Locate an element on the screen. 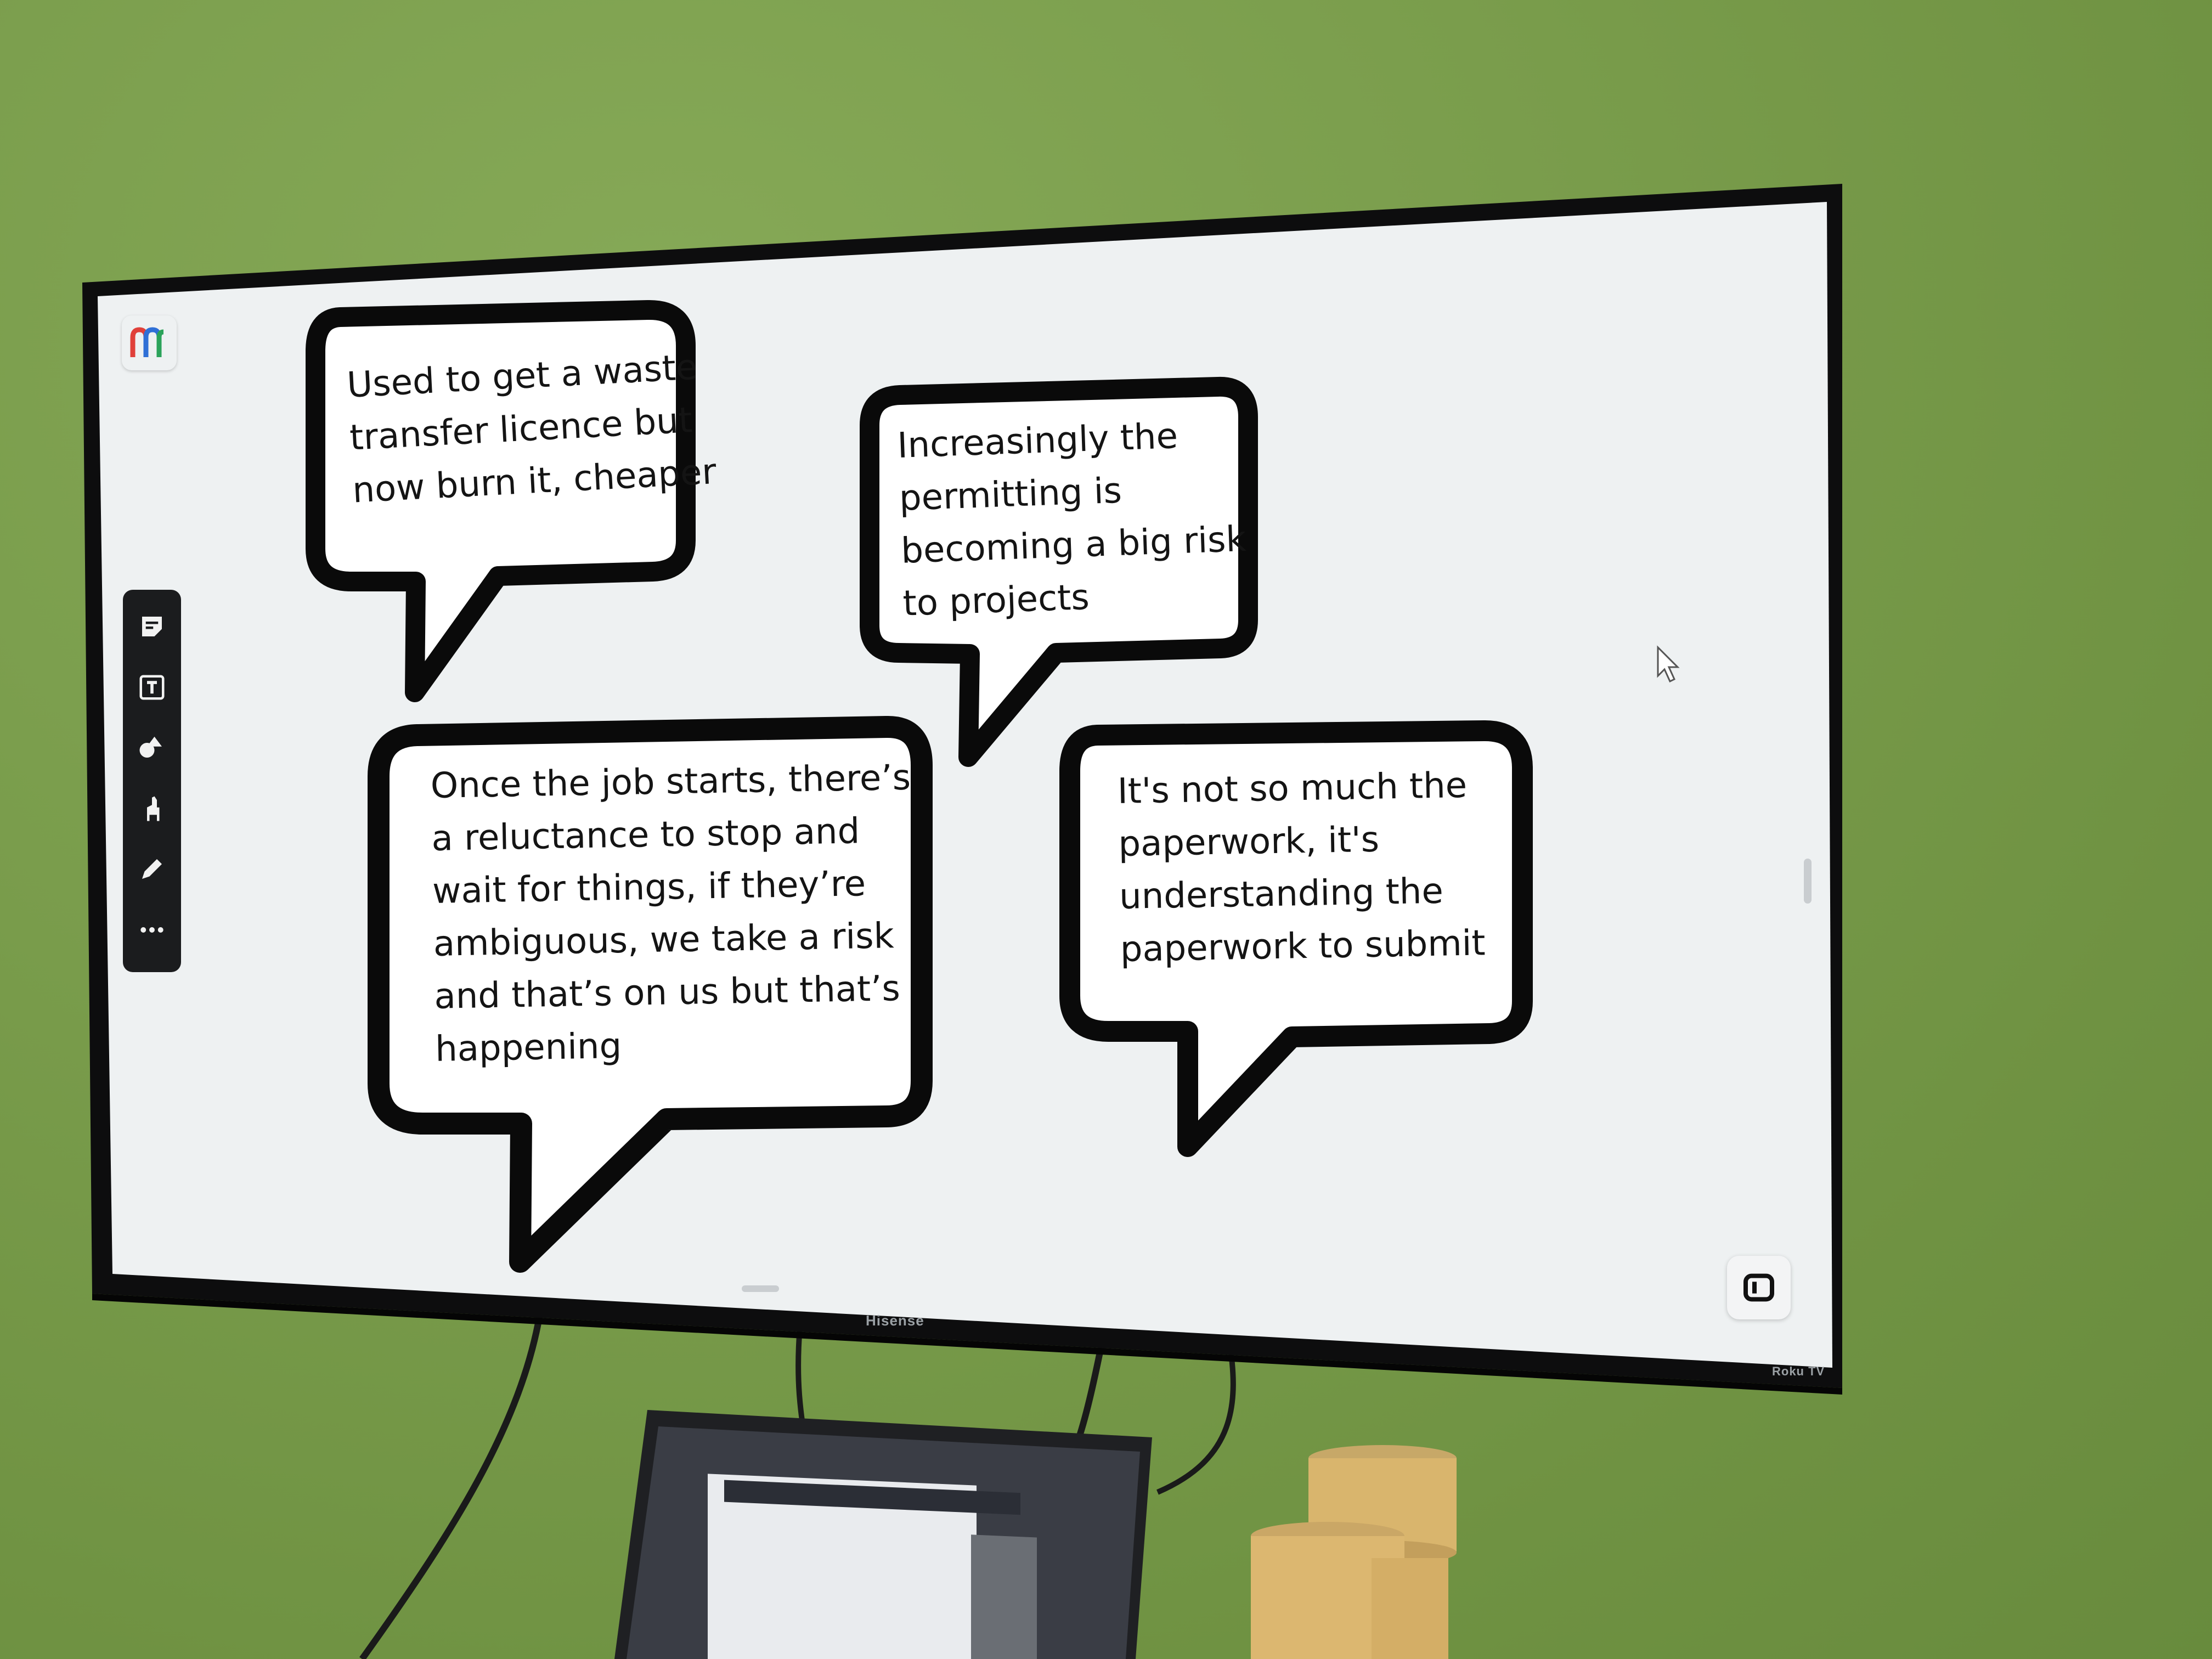 The width and height of the screenshot is (2212, 1659). pen-icon is located at coordinates (152, 869).